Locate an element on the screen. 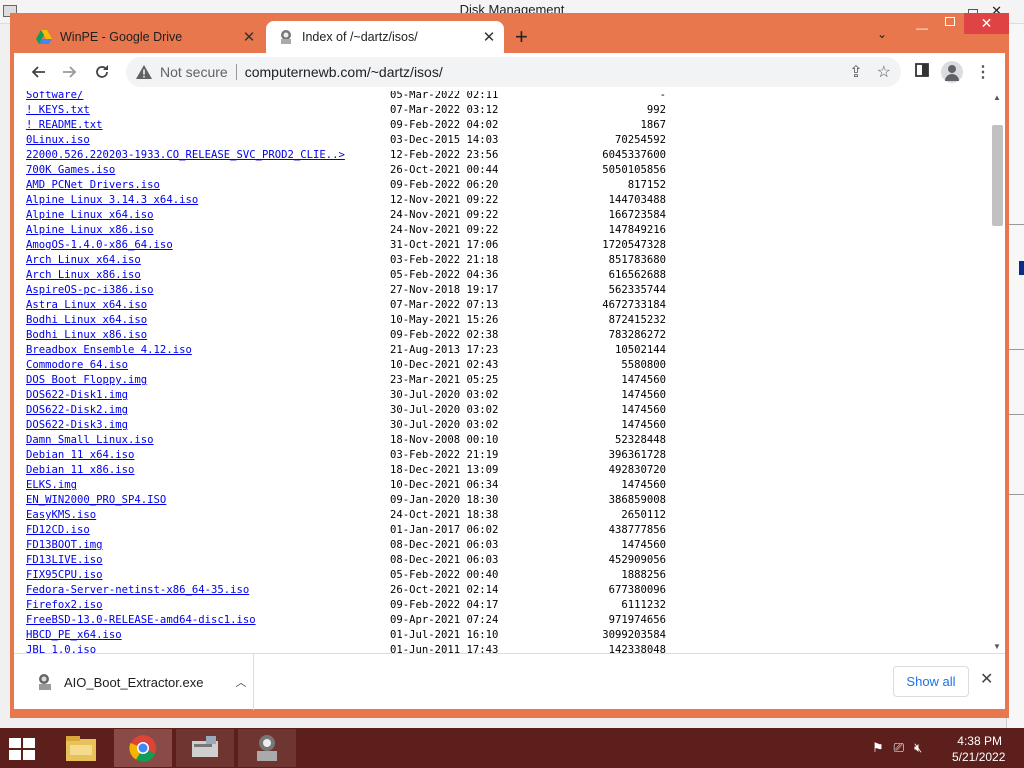 The height and width of the screenshot is (768, 1024). file-link: ELKS.img is located at coordinates (51, 485).